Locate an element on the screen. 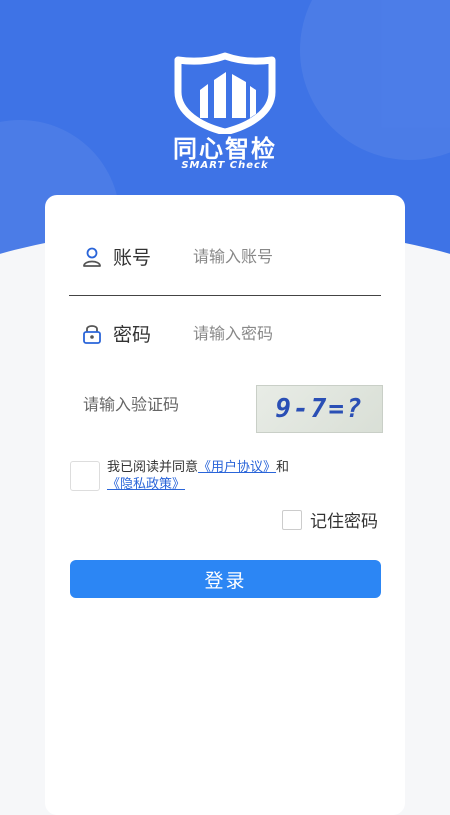 This screenshot has height=815, width=450. remember-password: 记住密码 is located at coordinates (330, 519).